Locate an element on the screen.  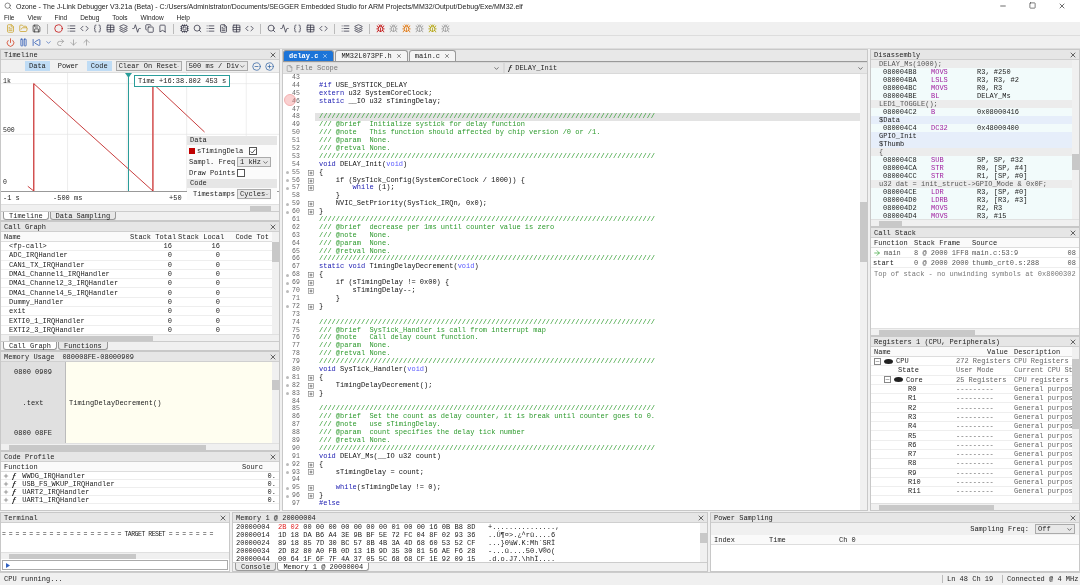
zoom-in-icon is located at coordinates (269, 66).